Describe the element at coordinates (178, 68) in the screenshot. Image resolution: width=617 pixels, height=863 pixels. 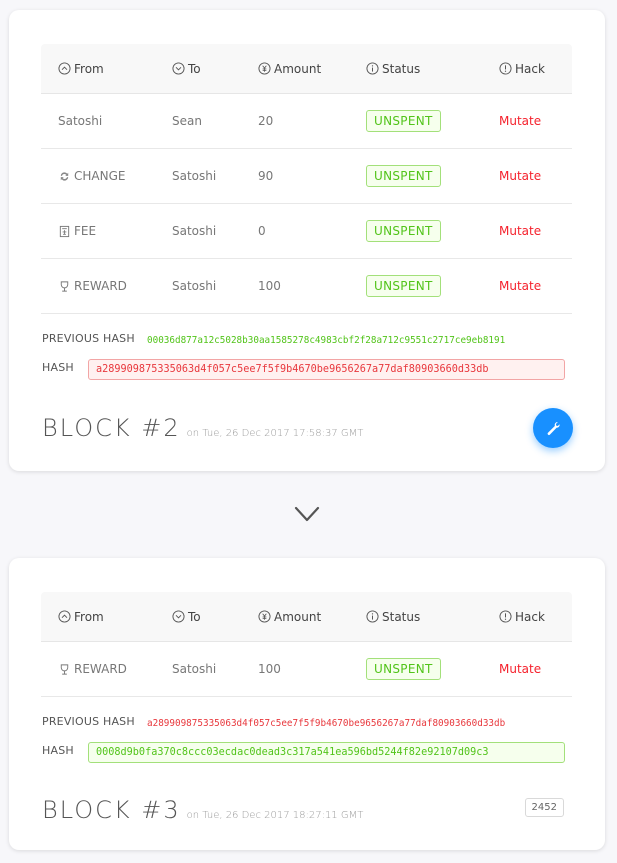
I see `circle-down-icon` at that location.